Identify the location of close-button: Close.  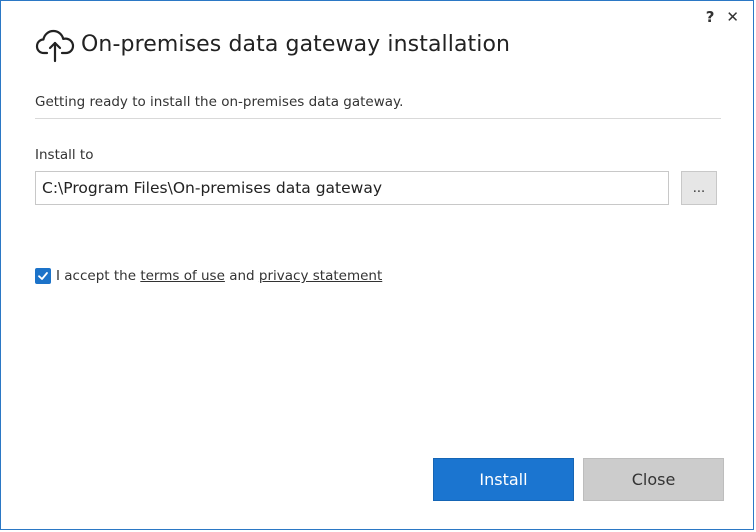
(653, 479).